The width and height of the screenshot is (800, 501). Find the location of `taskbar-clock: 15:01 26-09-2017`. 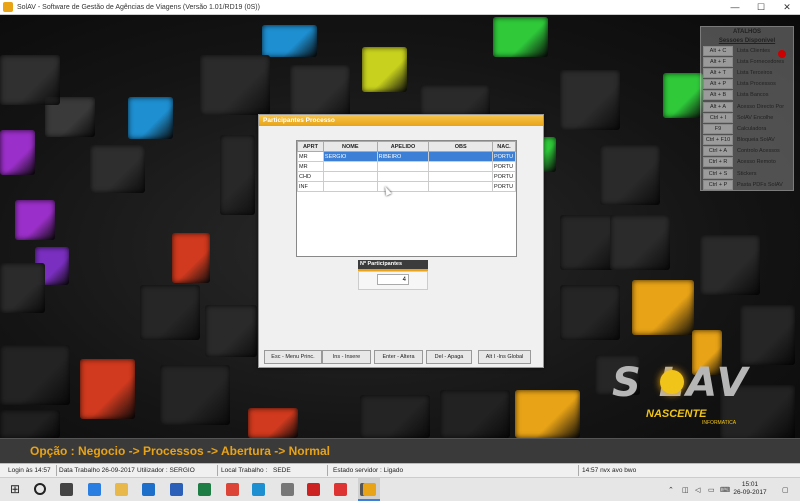

taskbar-clock: 15:01 26-09-2017 is located at coordinates (750, 489).